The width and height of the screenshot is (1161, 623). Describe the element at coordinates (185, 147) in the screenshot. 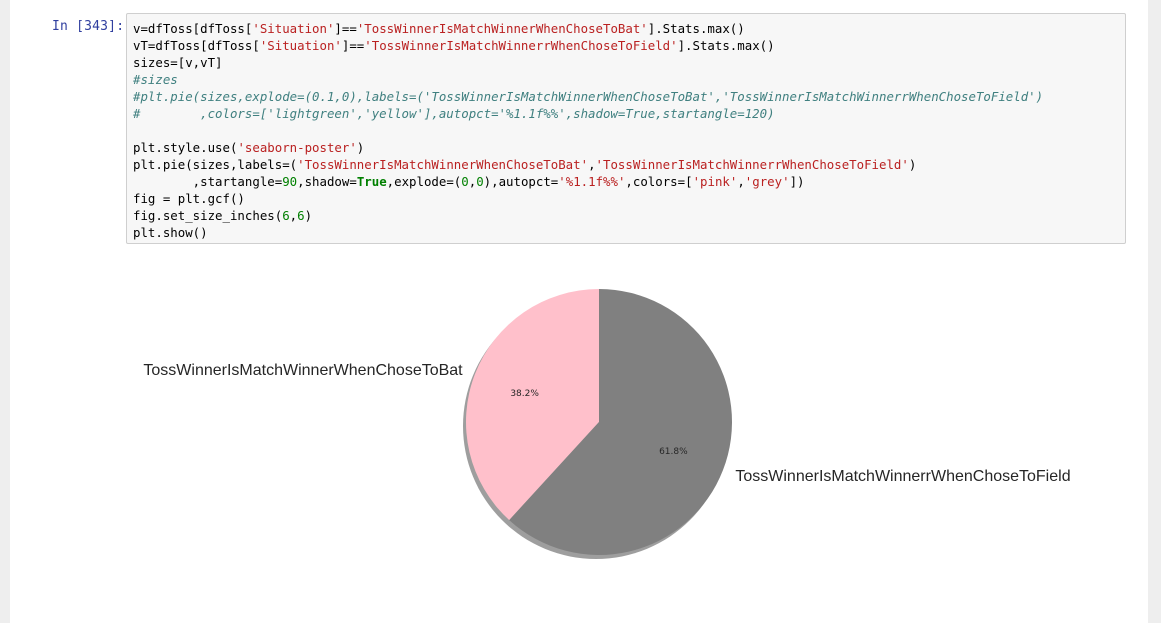

I see `code-token: plt.style.use(` at that location.